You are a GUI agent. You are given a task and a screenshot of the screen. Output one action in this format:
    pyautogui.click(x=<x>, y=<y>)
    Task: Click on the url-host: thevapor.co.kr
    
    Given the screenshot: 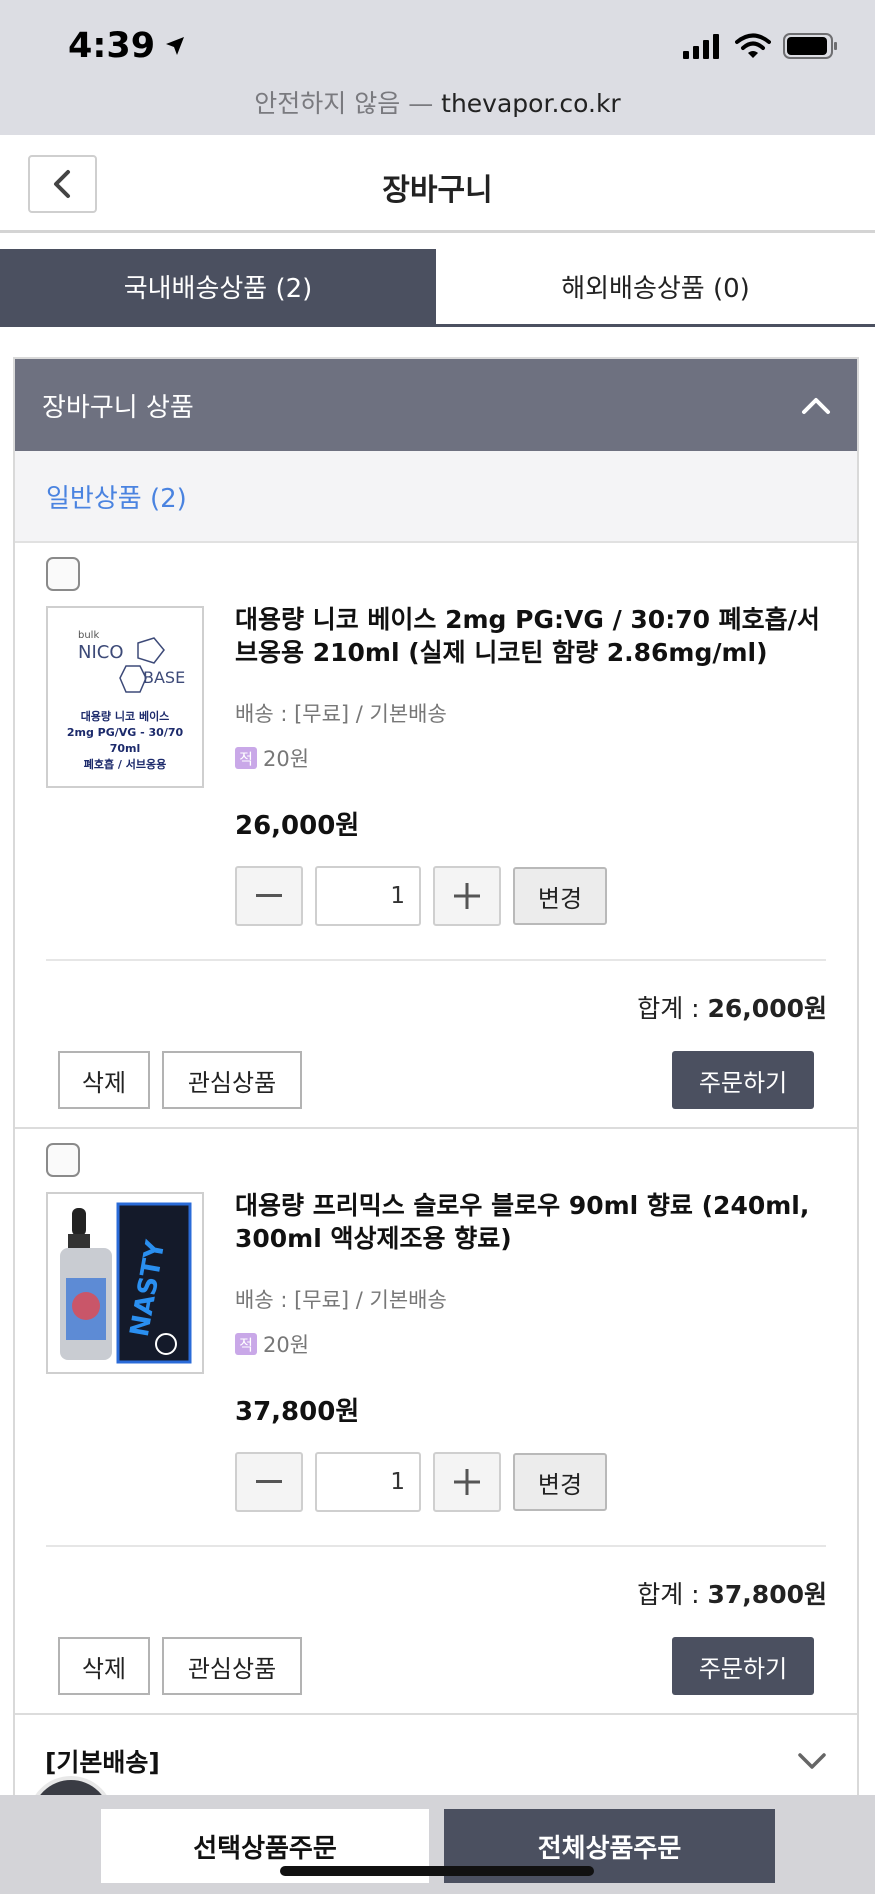 What is the action you would take?
    pyautogui.click(x=531, y=103)
    